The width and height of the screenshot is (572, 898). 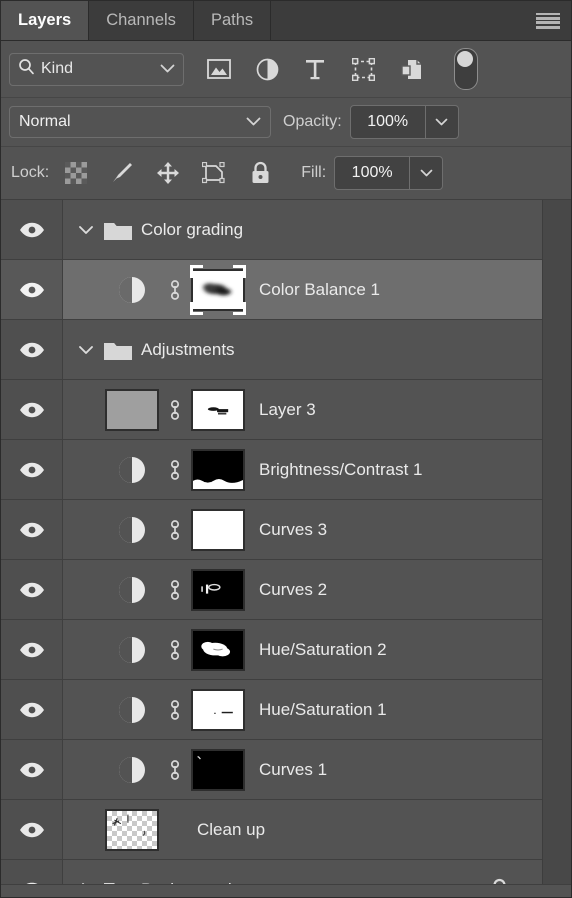 I want to click on table-row: Color grading, so click(x=271, y=230).